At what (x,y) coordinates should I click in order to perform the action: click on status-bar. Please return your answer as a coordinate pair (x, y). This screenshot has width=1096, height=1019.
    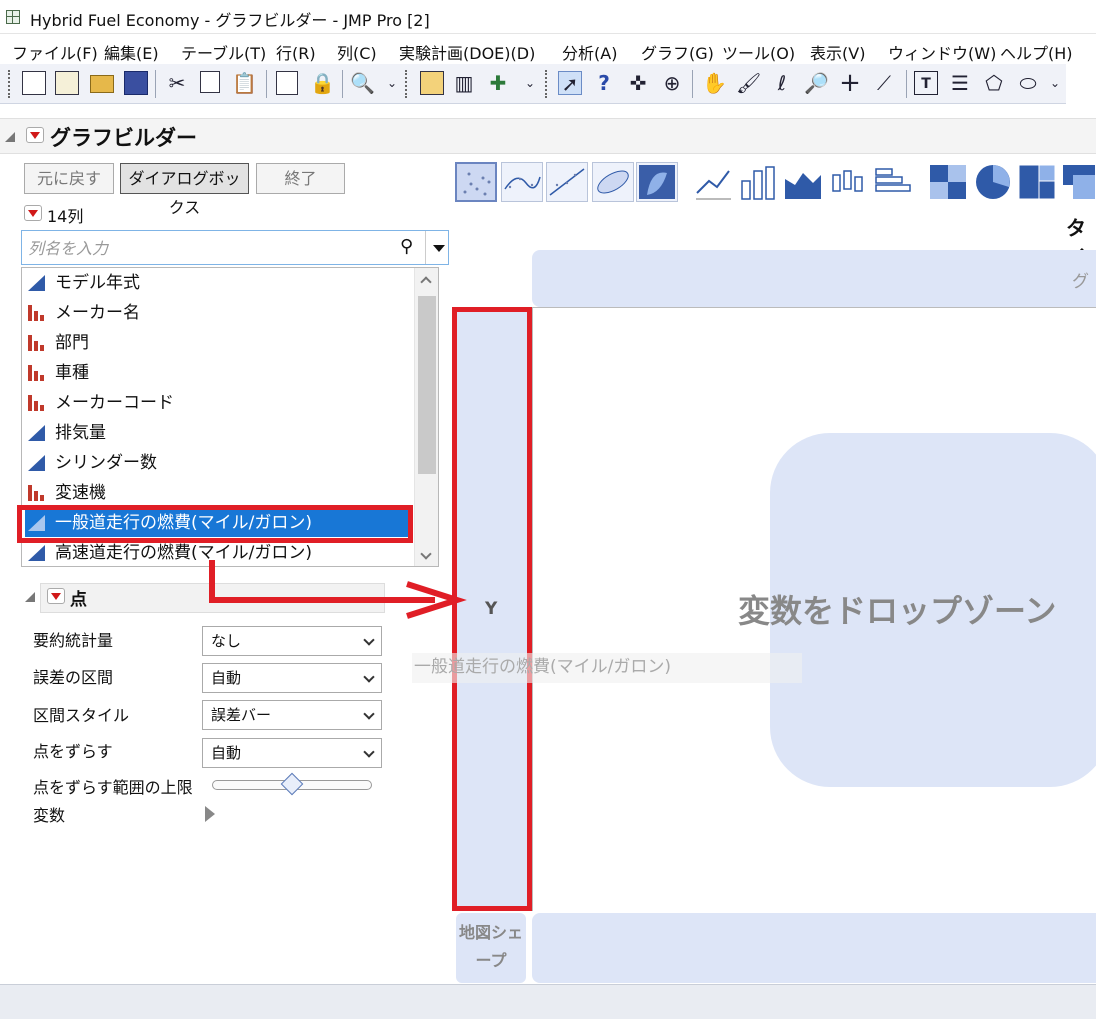
    Looking at the image, I should click on (548, 1001).